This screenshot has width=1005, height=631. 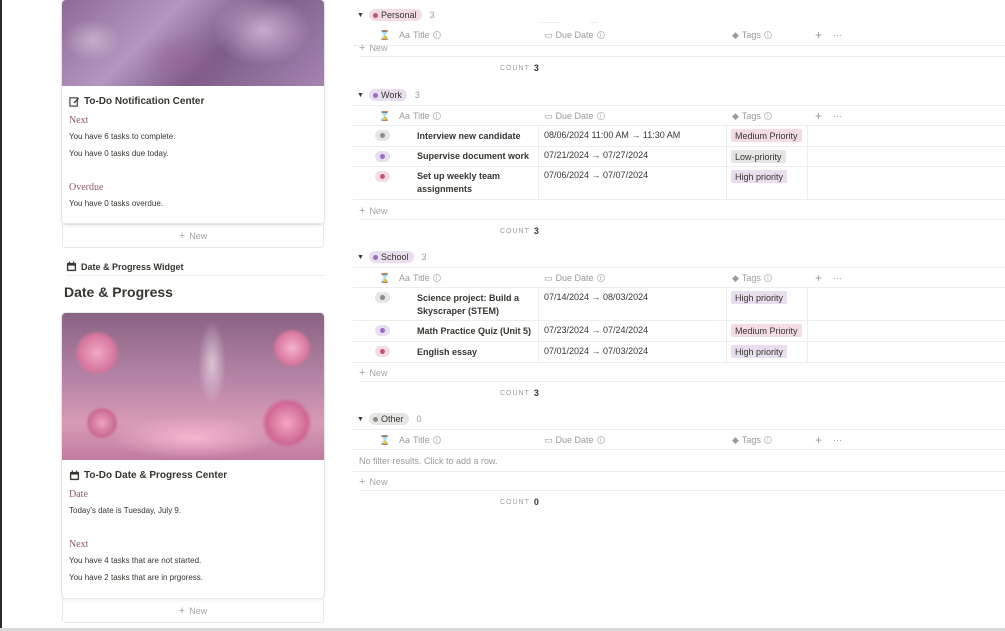 What do you see at coordinates (195, 267) in the screenshot?
I see `widget-link: Date & Progress Widget` at bounding box center [195, 267].